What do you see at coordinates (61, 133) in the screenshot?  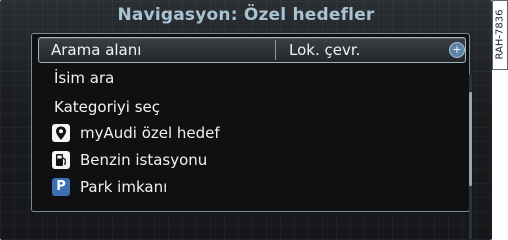 I see `location-pin-icon` at bounding box center [61, 133].